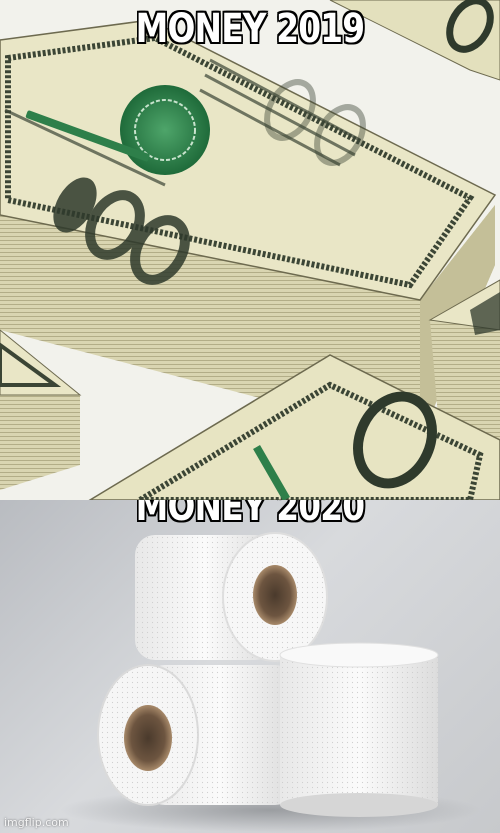  What do you see at coordinates (231, 597) in the screenshot?
I see `top-toilet-roll` at bounding box center [231, 597].